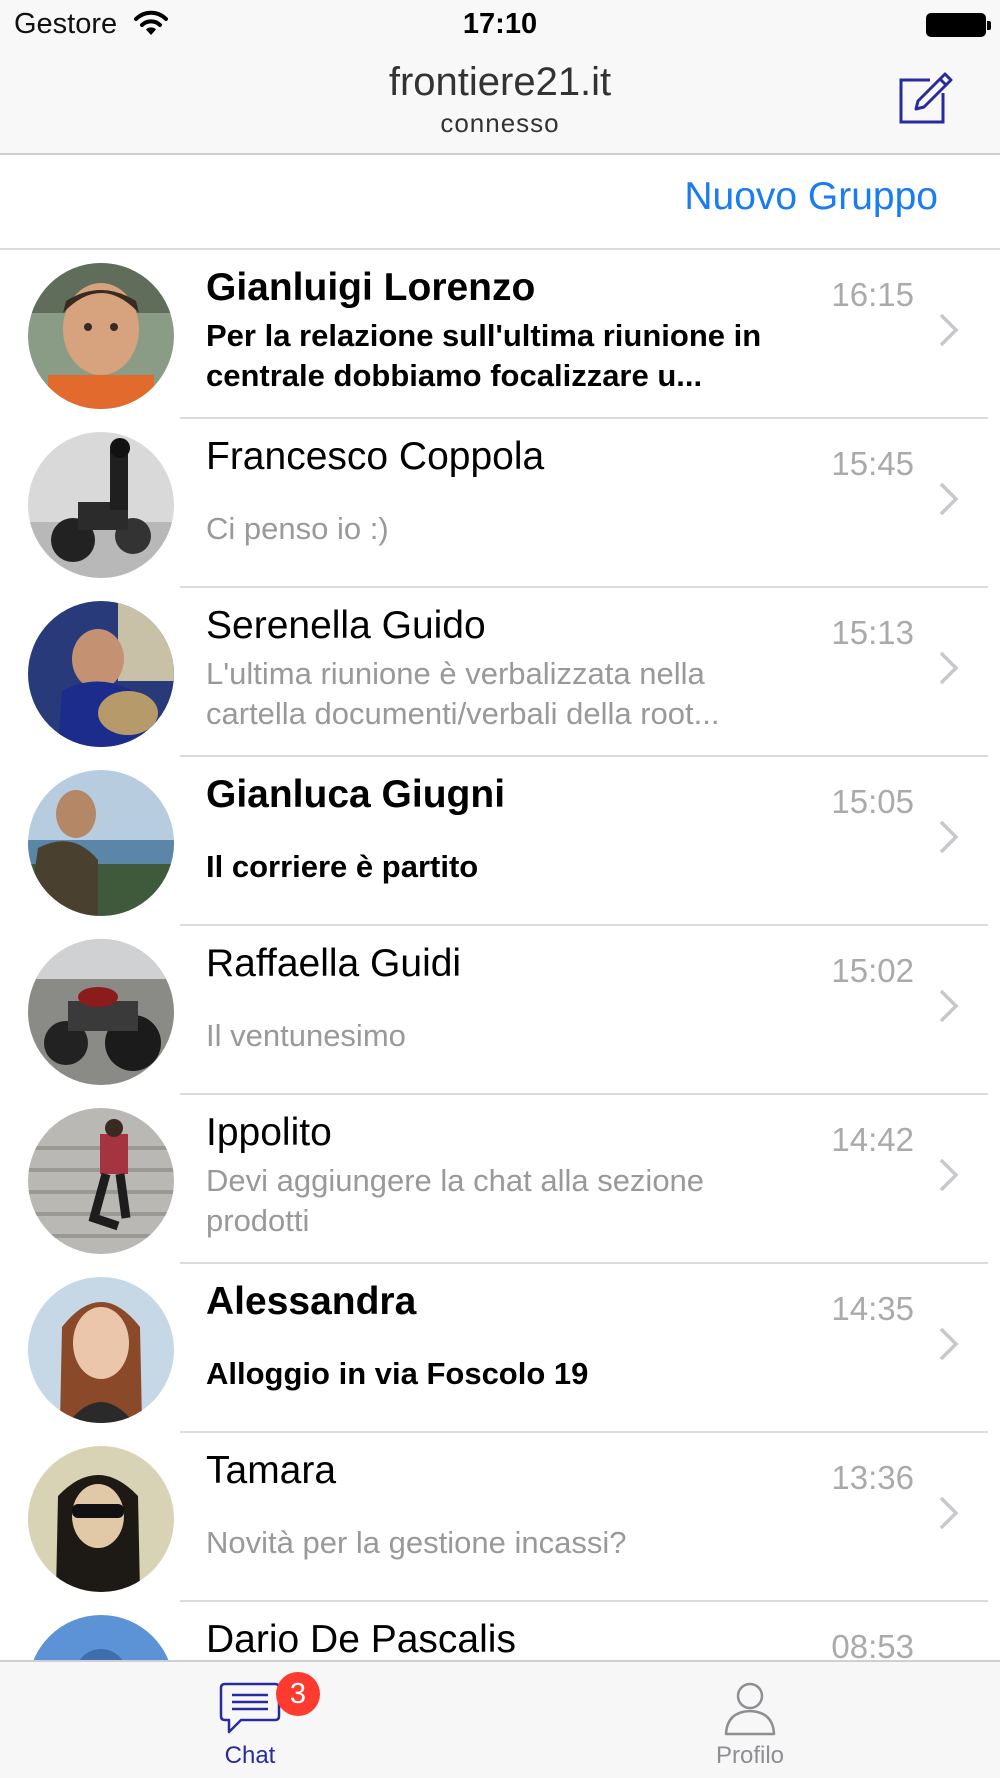 This screenshot has width=1000, height=1778. Describe the element at coordinates (925, 99) in the screenshot. I see `compose-icon` at that location.